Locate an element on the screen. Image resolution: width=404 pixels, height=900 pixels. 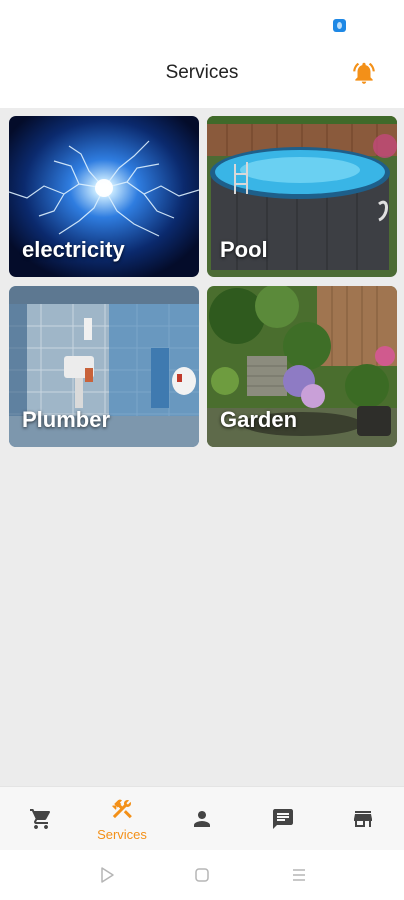
nav-item-services: Services is located at coordinates (122, 819).